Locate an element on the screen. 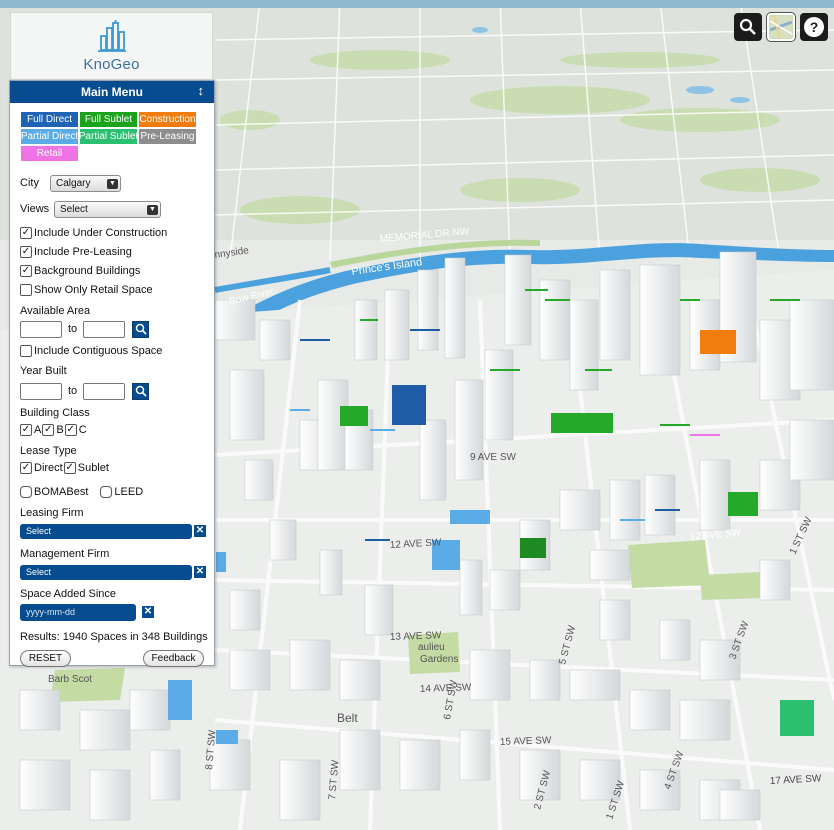  bomabest-checkbox is located at coordinates (26, 492).